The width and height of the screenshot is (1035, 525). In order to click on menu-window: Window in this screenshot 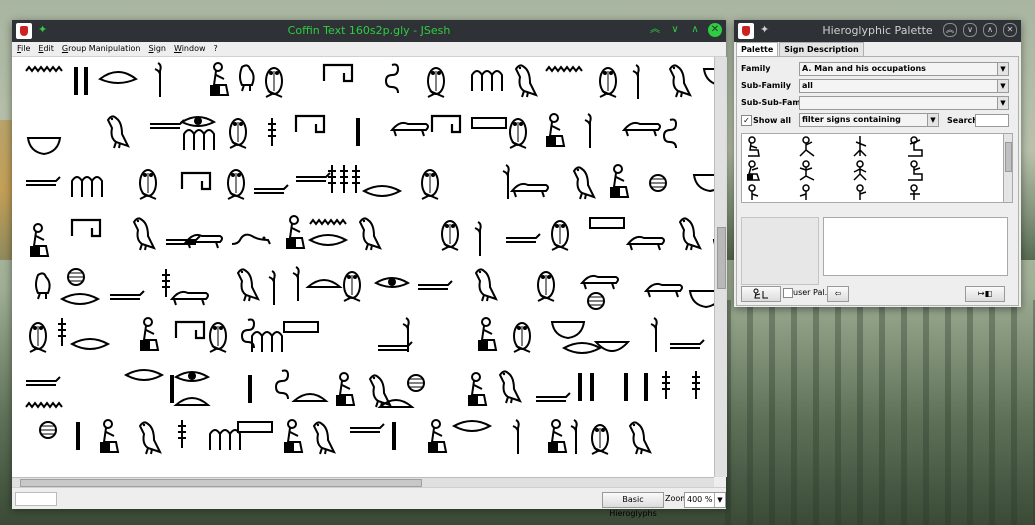, I will do `click(190, 49)`.